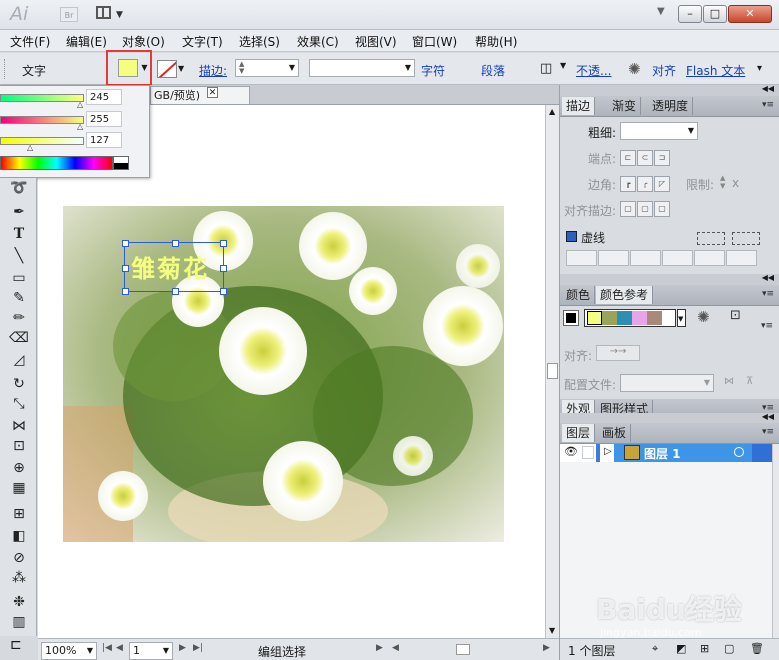 The image size is (779, 660). I want to click on arrange-documents-button: ▼, so click(111, 14).